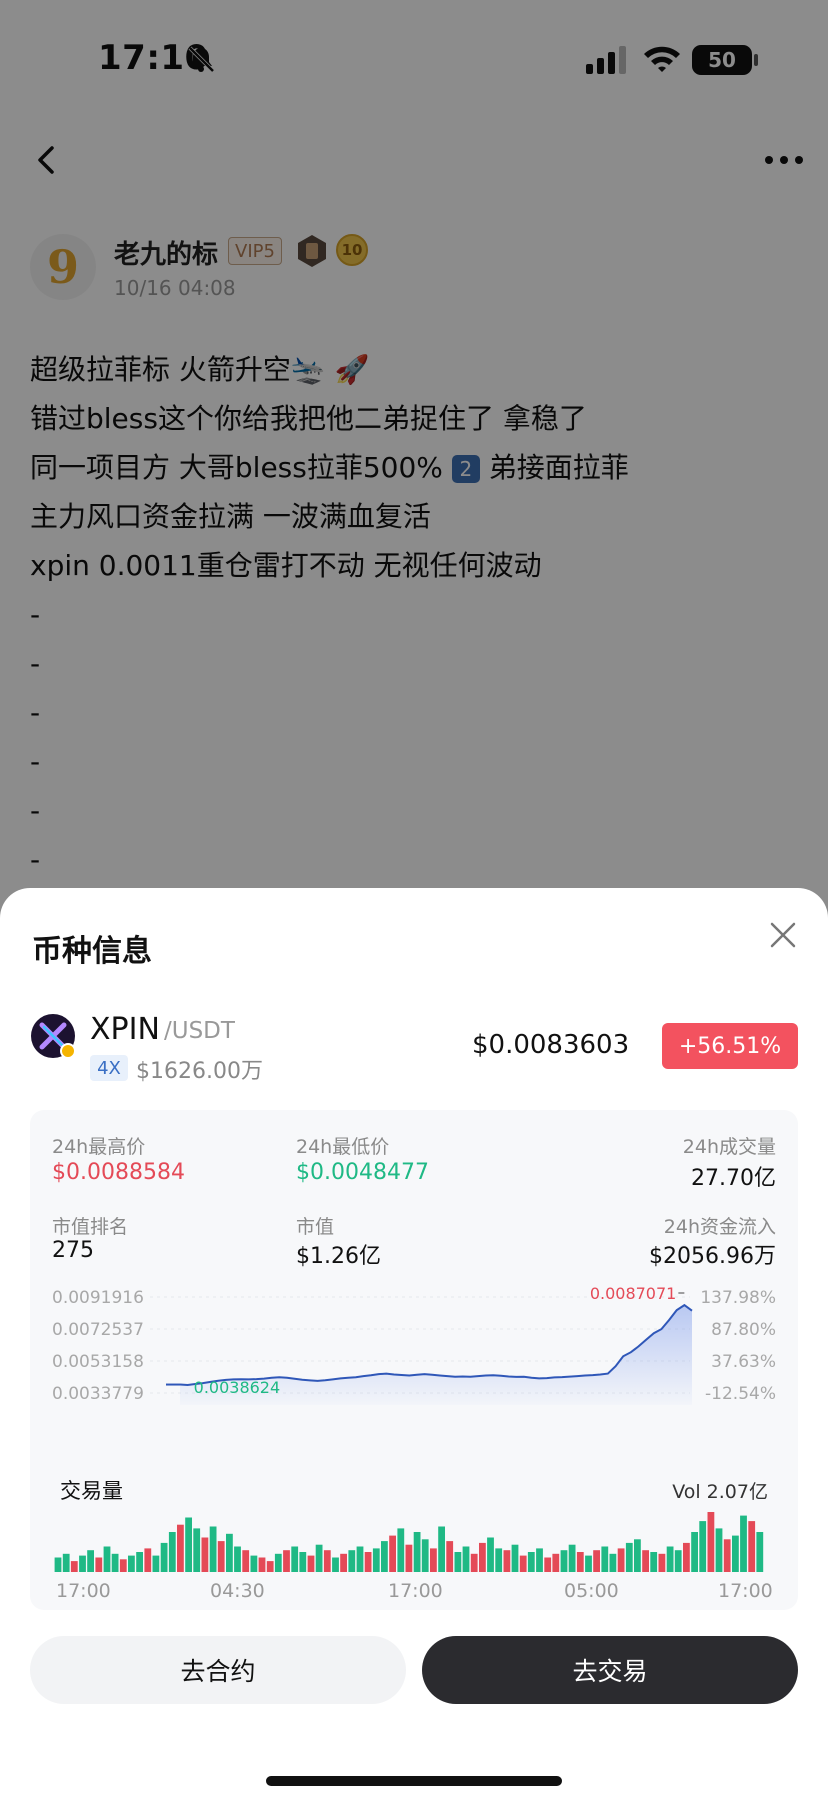 The width and height of the screenshot is (828, 1800). Describe the element at coordinates (343, 1147) in the screenshot. I see `low-label: 24h最低价` at that location.